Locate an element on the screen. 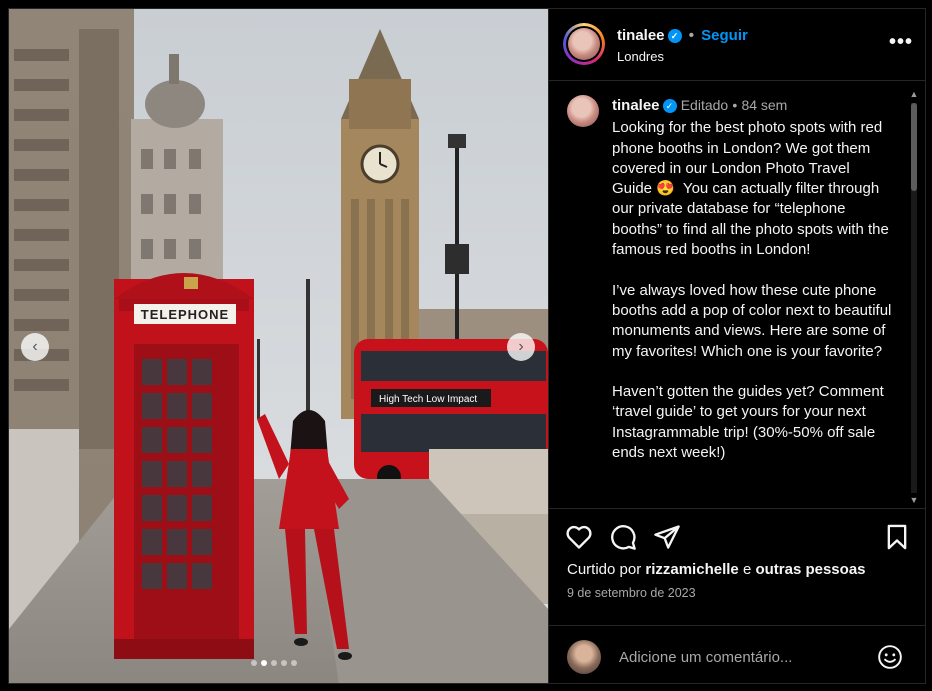 This screenshot has width=932, height=691. viewer-avatar is located at coordinates (584, 657).